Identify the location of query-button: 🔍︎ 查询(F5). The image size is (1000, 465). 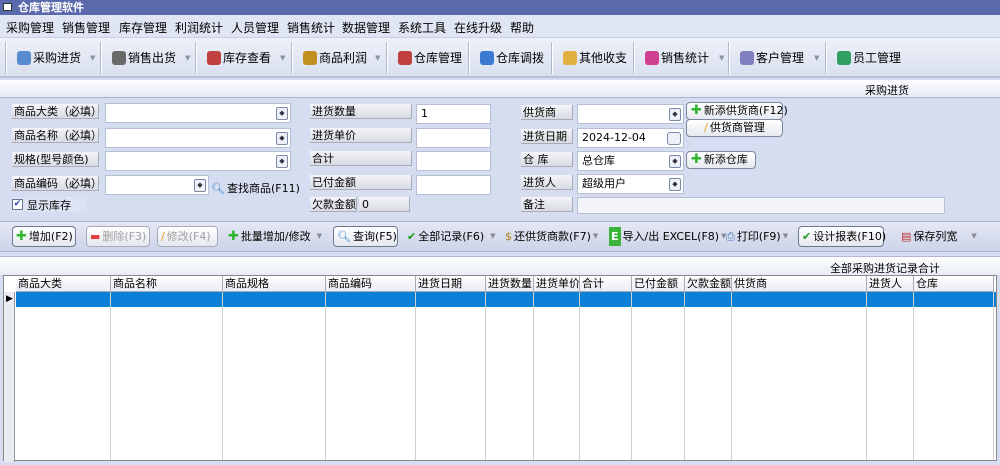
(365, 236).